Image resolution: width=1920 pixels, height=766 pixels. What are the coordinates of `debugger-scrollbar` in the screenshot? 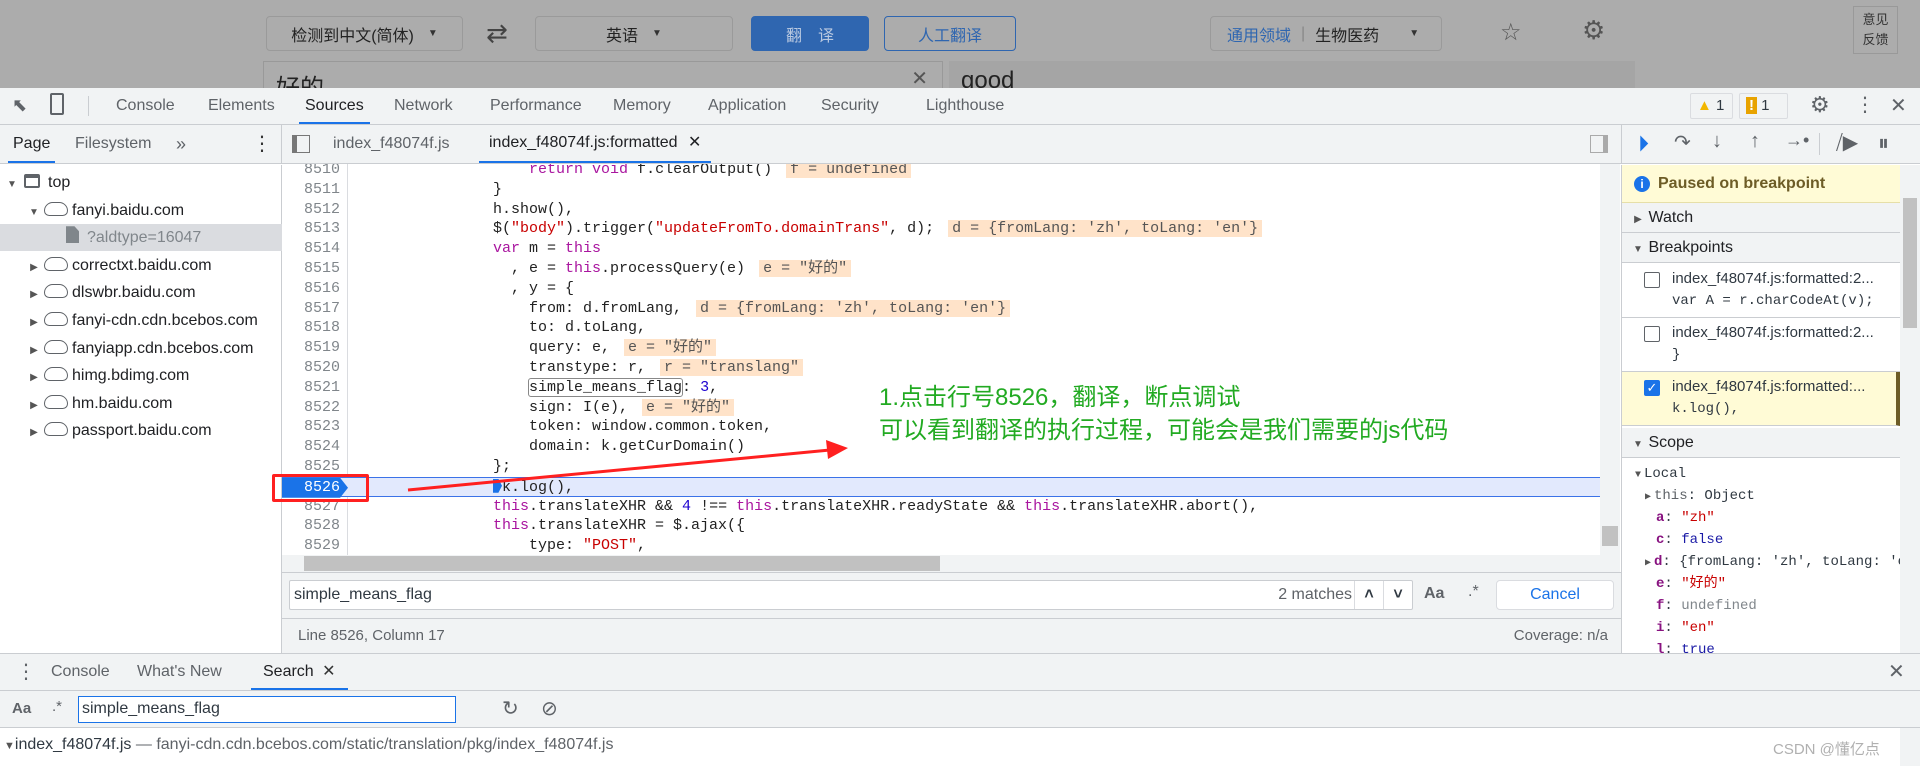 It's located at (1910, 409).